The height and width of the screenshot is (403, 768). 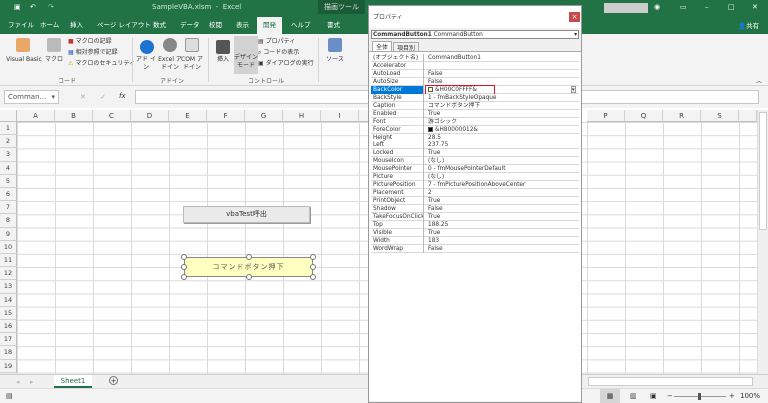 What do you see at coordinates (8, 287) in the screenshot?
I see `row-header: 13` at bounding box center [8, 287].